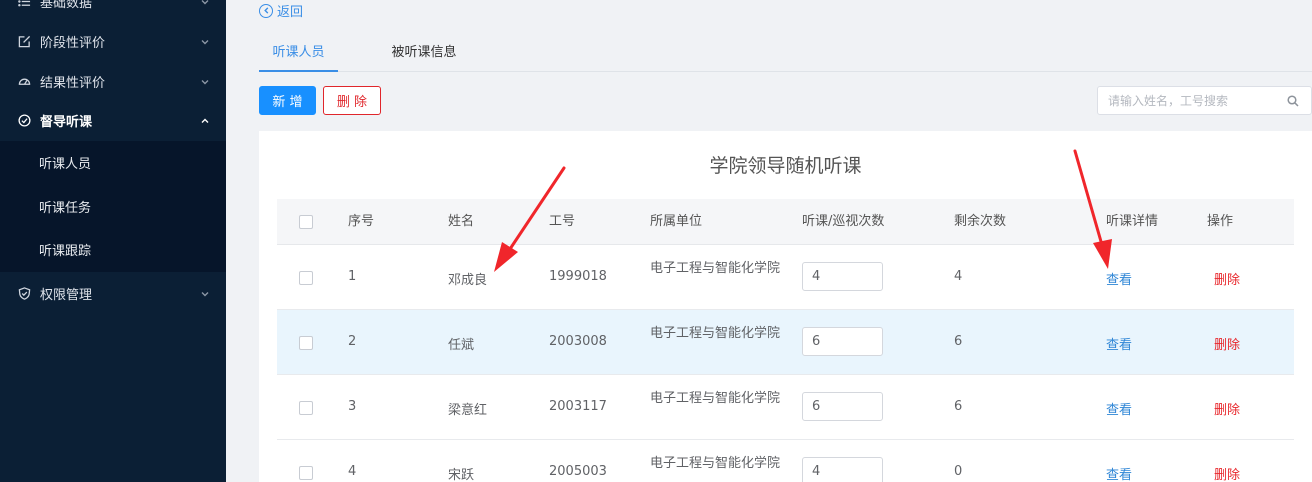  What do you see at coordinates (424, 53) in the screenshot?
I see `tab-observed-info: 被听课信息` at bounding box center [424, 53].